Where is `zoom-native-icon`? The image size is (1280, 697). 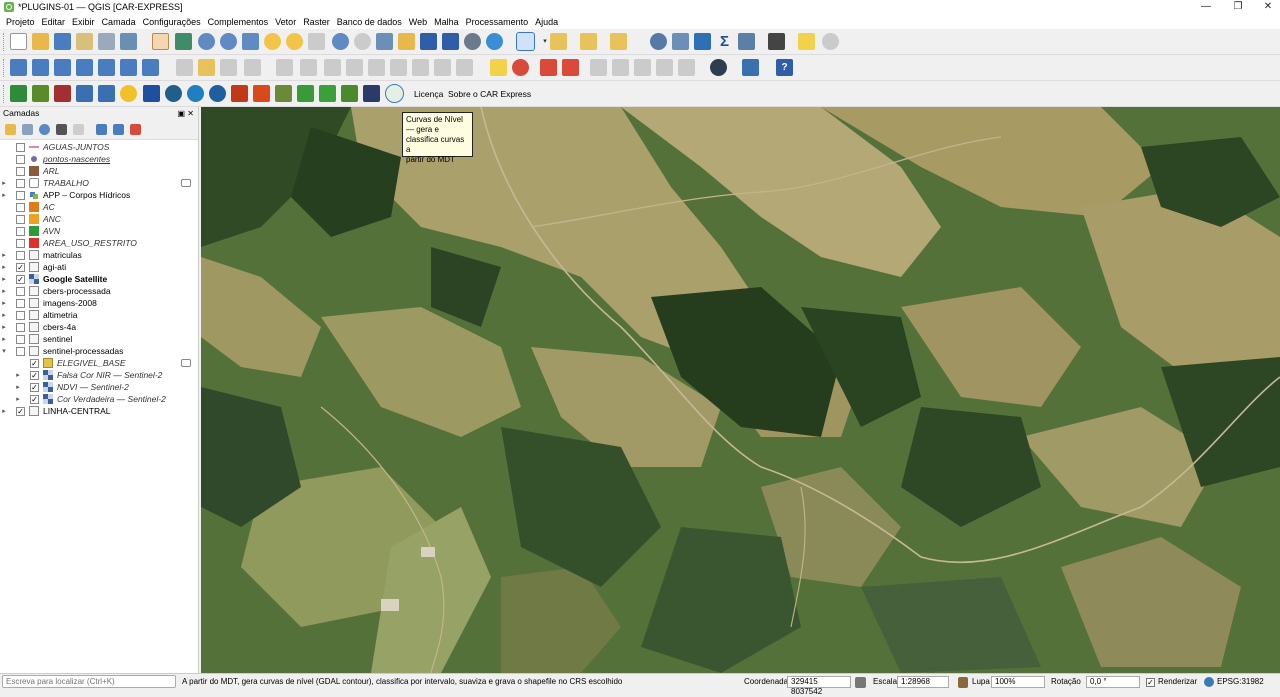 zoom-native-icon is located at coordinates (316, 41).